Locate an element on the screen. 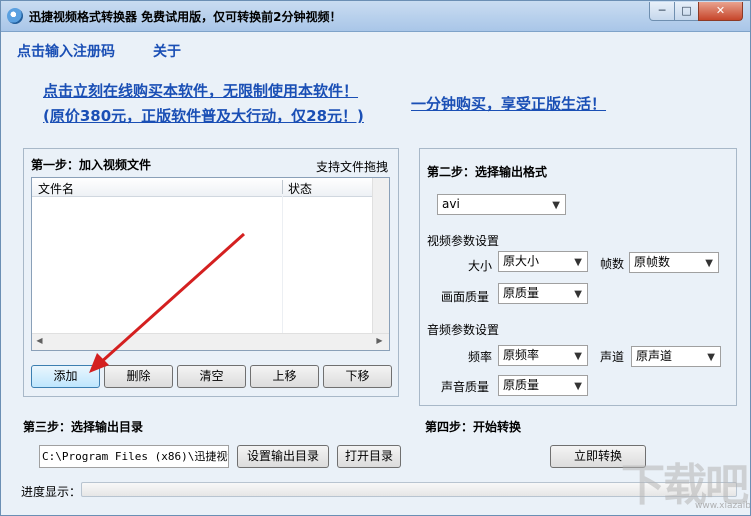 This screenshot has height=516, width=751. about-link: 关于 is located at coordinates (167, 51).